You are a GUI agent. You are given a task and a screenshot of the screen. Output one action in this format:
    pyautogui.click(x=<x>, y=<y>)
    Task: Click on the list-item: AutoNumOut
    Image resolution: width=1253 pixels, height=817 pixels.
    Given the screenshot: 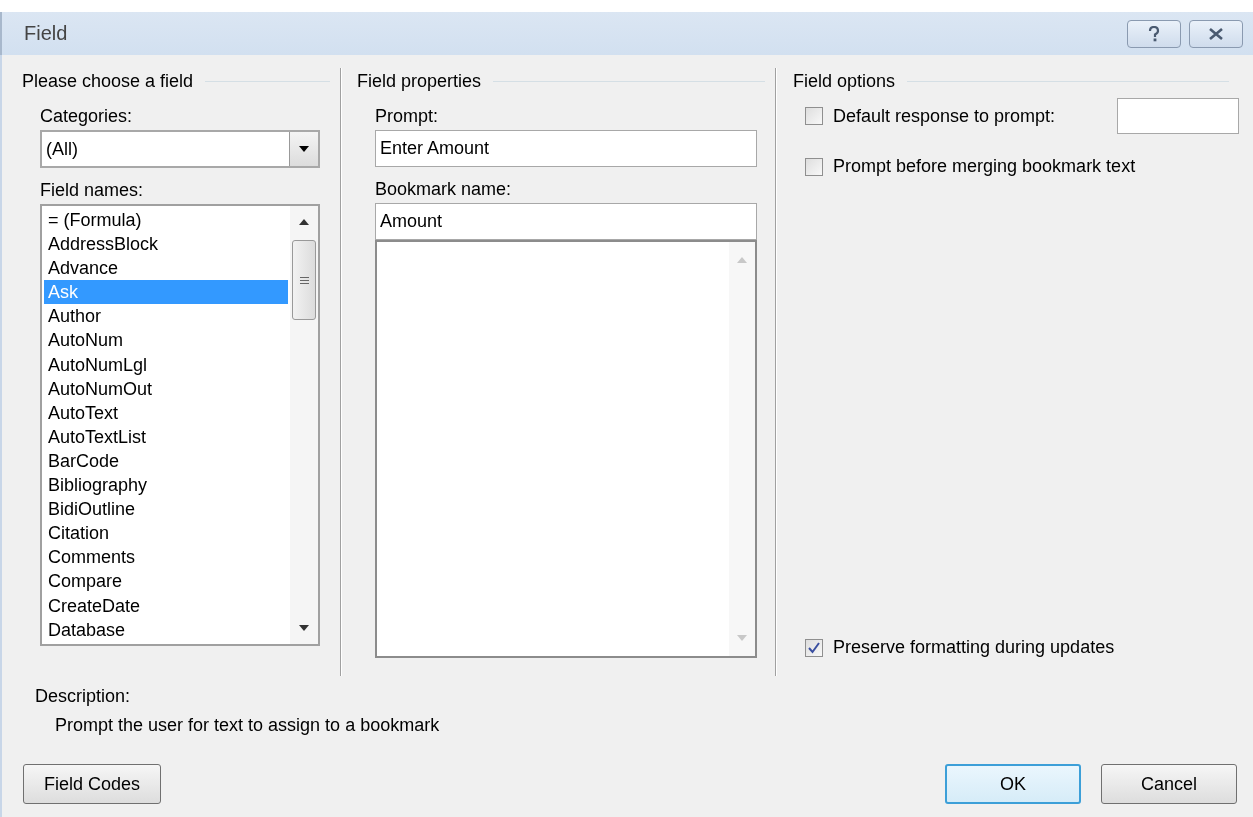 What is the action you would take?
    pyautogui.click(x=166, y=388)
    